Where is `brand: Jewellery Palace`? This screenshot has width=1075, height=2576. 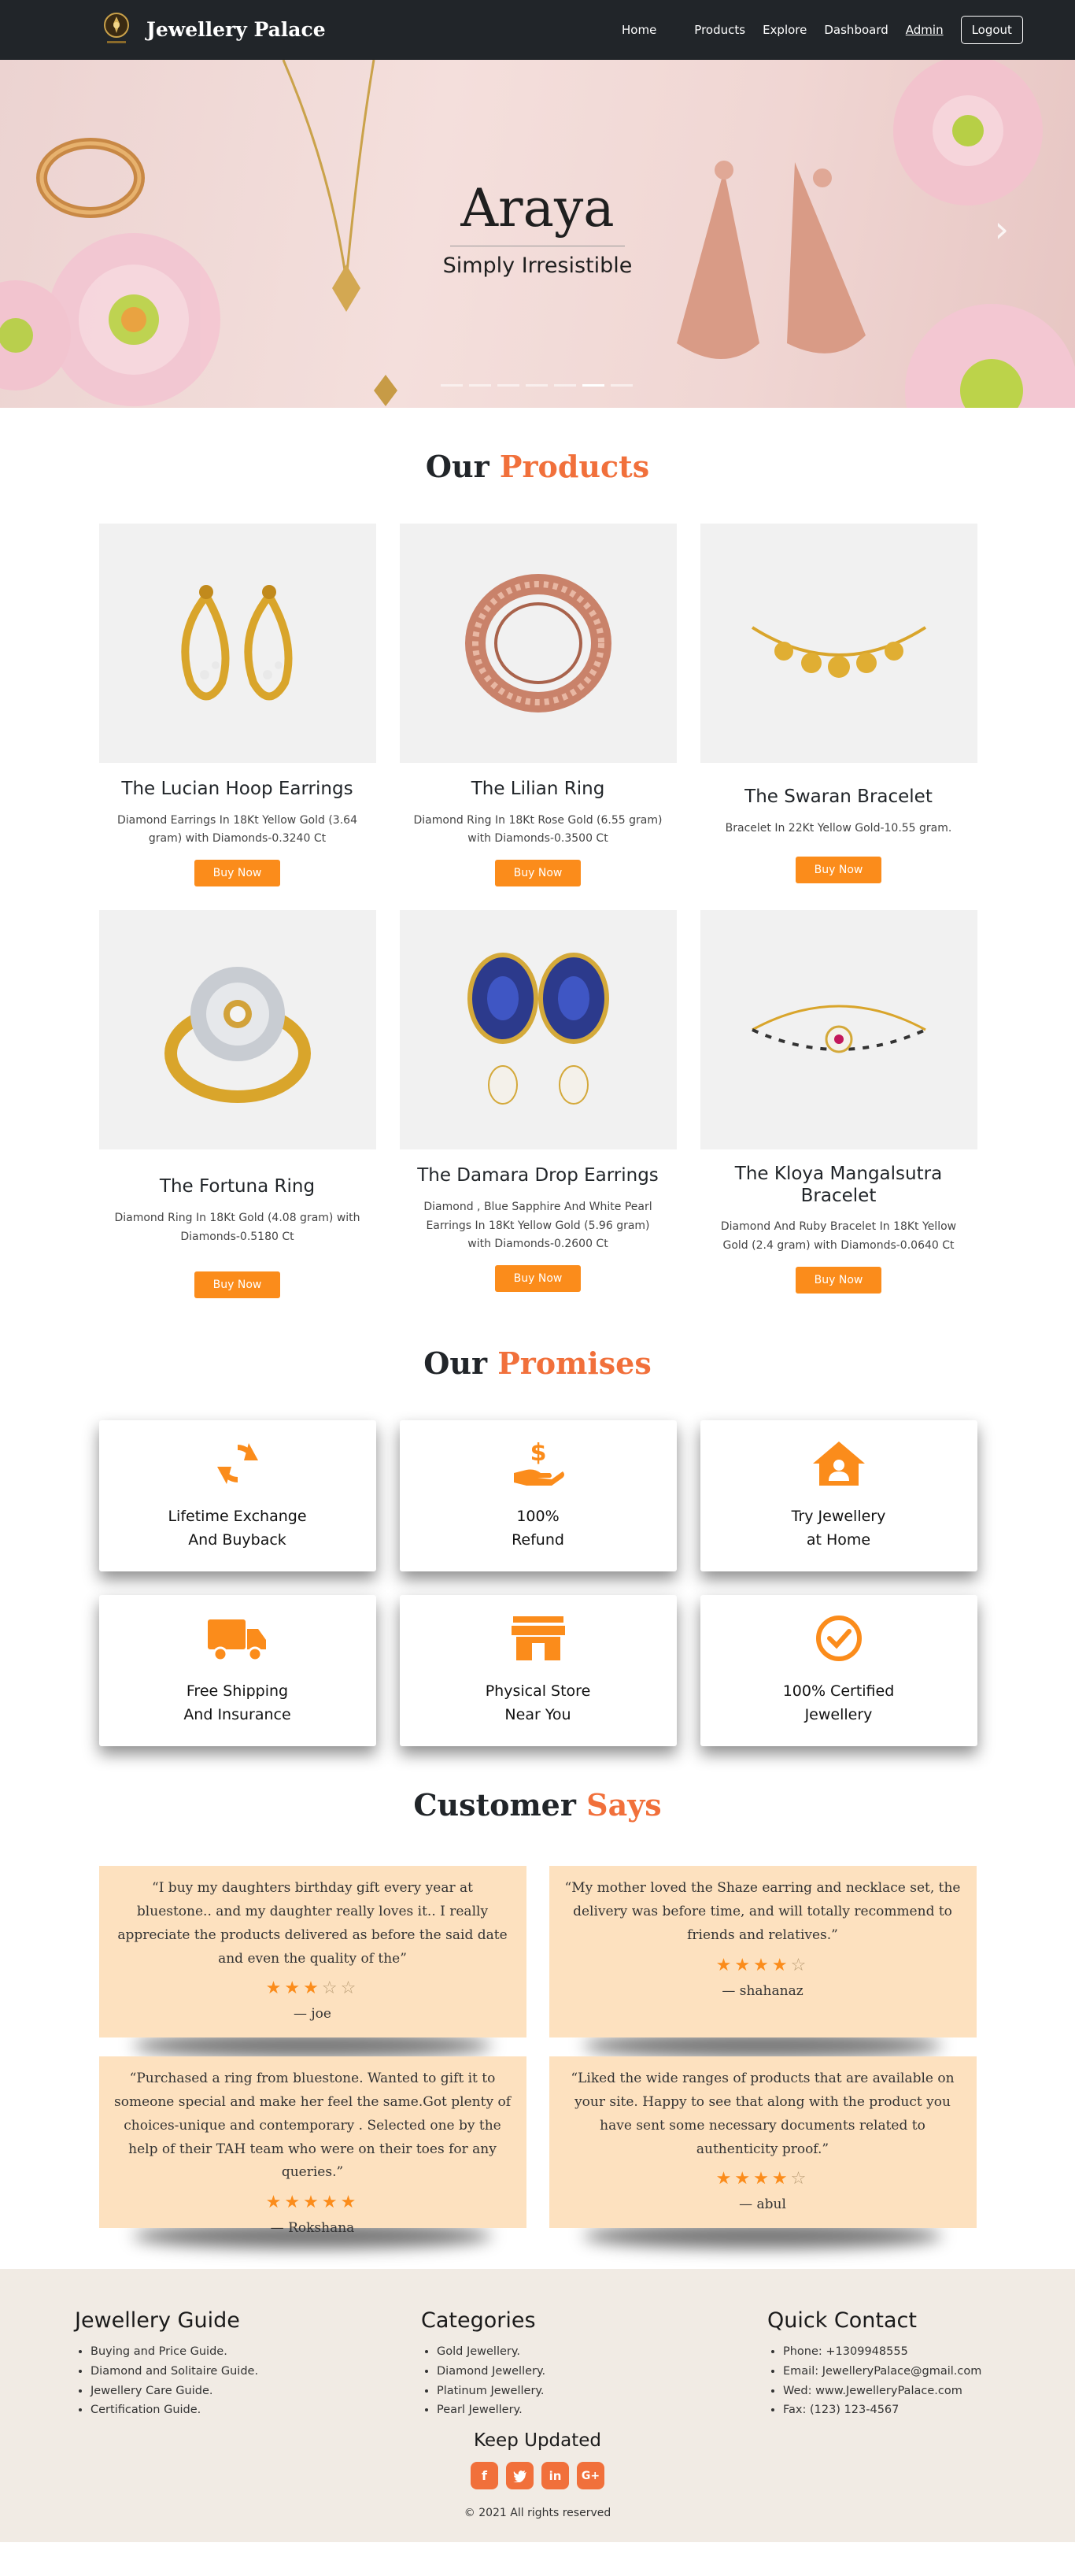 brand: Jewellery Palace is located at coordinates (213, 29).